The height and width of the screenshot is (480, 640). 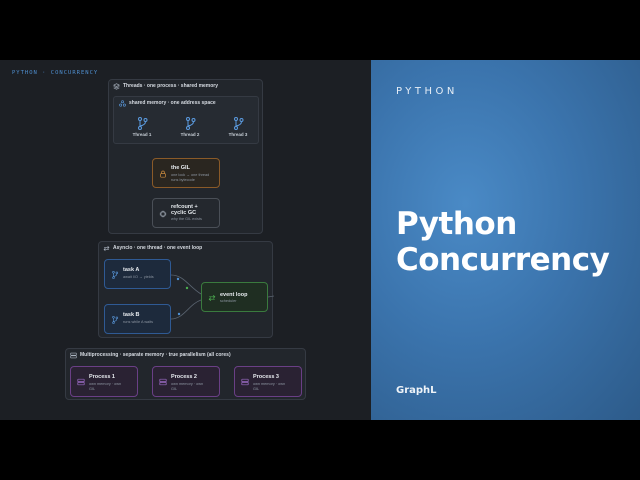 I want to click on threads-panel-title: Threads · one process · shared memory, so click(x=171, y=86).